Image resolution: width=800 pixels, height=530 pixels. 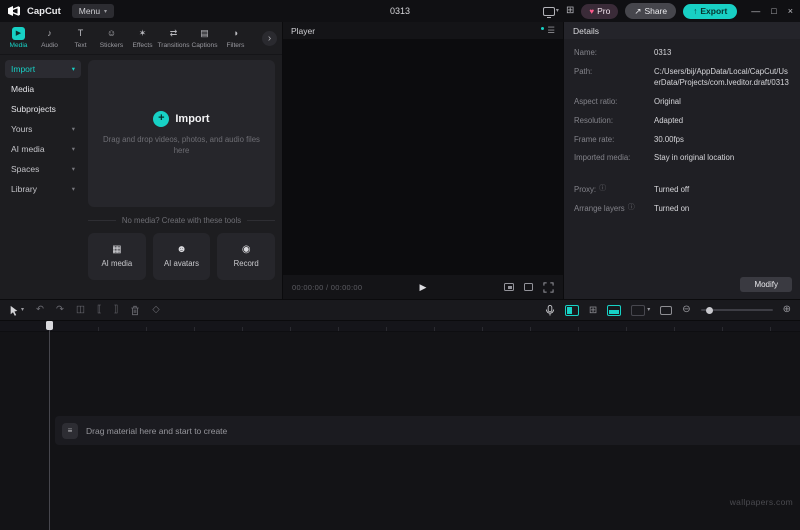 I want to click on tab-stickers: ☺ Stickers, so click(x=111, y=38).